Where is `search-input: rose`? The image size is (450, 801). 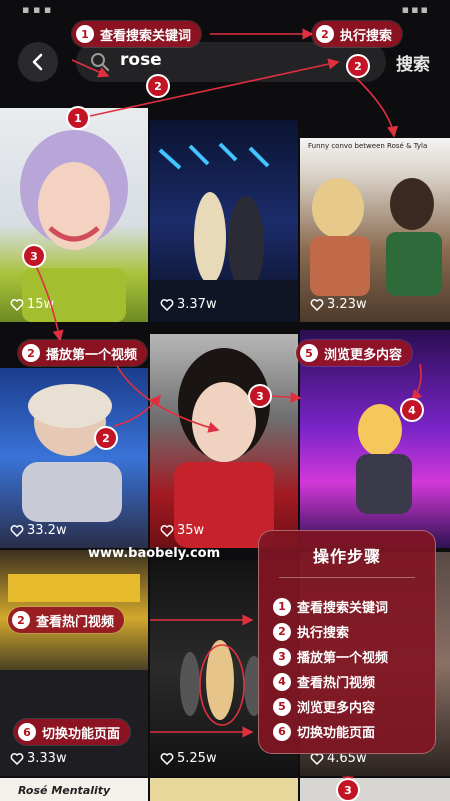
search-input: rose is located at coordinates (231, 62).